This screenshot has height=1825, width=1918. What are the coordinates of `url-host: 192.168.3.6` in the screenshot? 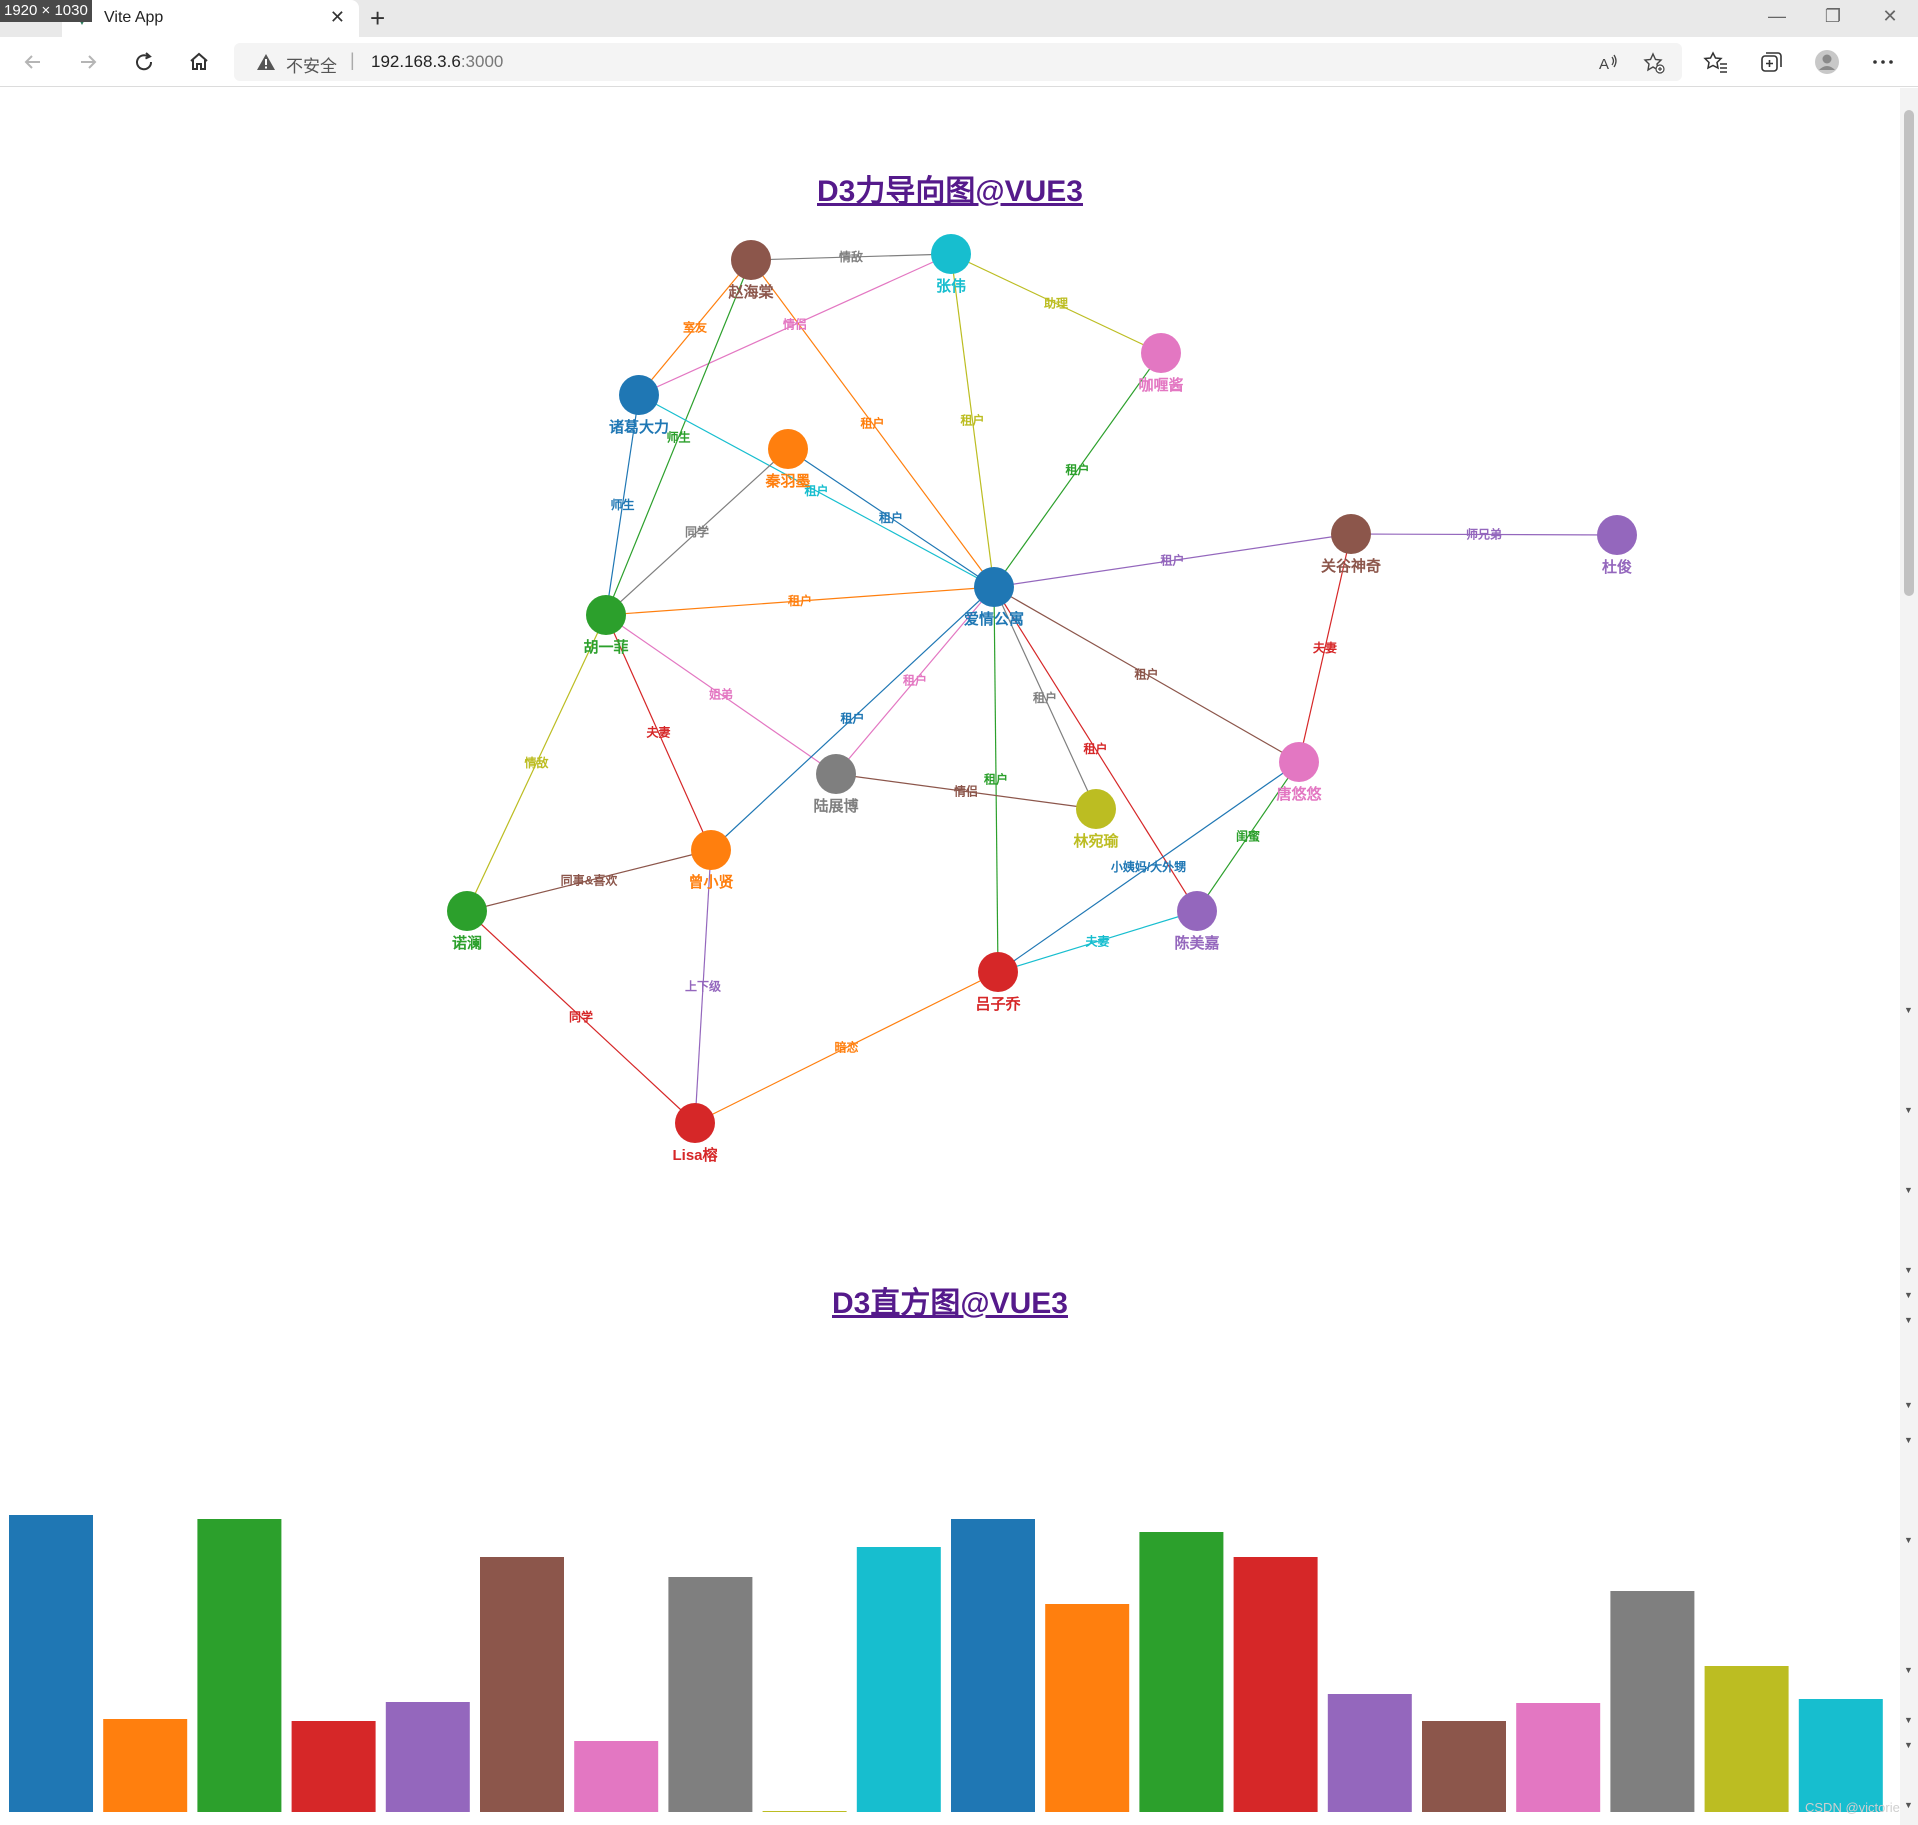 It's located at (416, 61).